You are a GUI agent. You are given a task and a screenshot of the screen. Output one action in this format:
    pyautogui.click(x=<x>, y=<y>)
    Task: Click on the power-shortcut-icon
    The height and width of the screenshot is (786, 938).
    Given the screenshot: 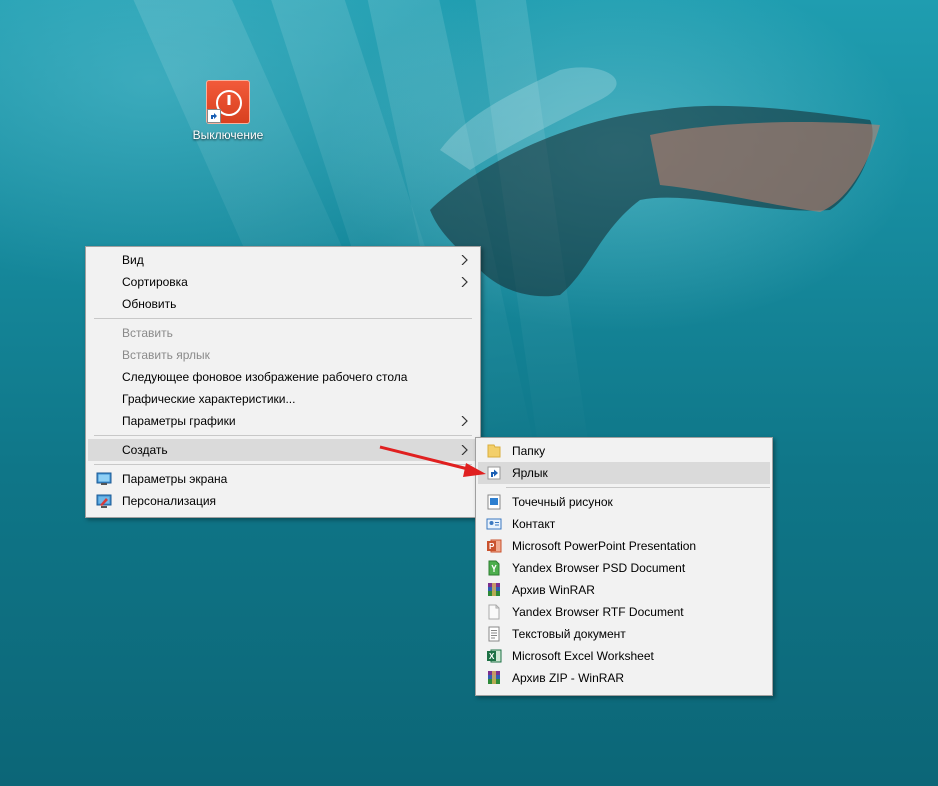 What is the action you would take?
    pyautogui.click(x=228, y=102)
    